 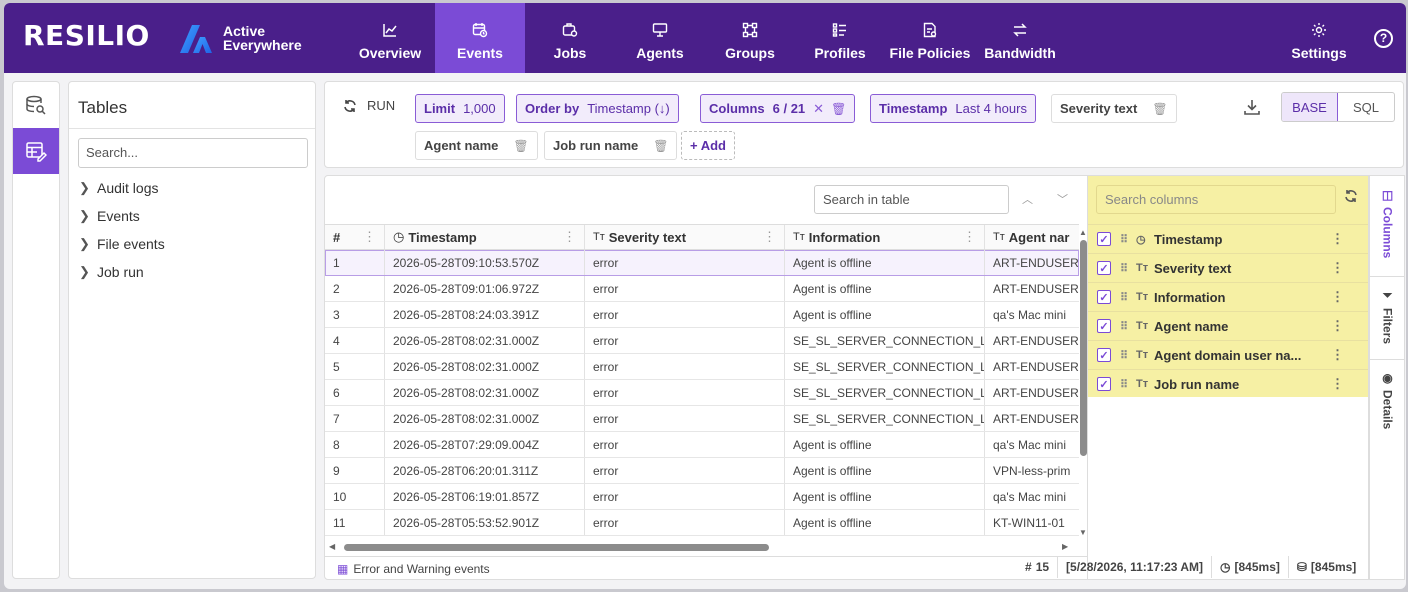 I want to click on column-list-item: ✓ ⠿ ◷ Timestamp ⋮, so click(x=1228, y=238).